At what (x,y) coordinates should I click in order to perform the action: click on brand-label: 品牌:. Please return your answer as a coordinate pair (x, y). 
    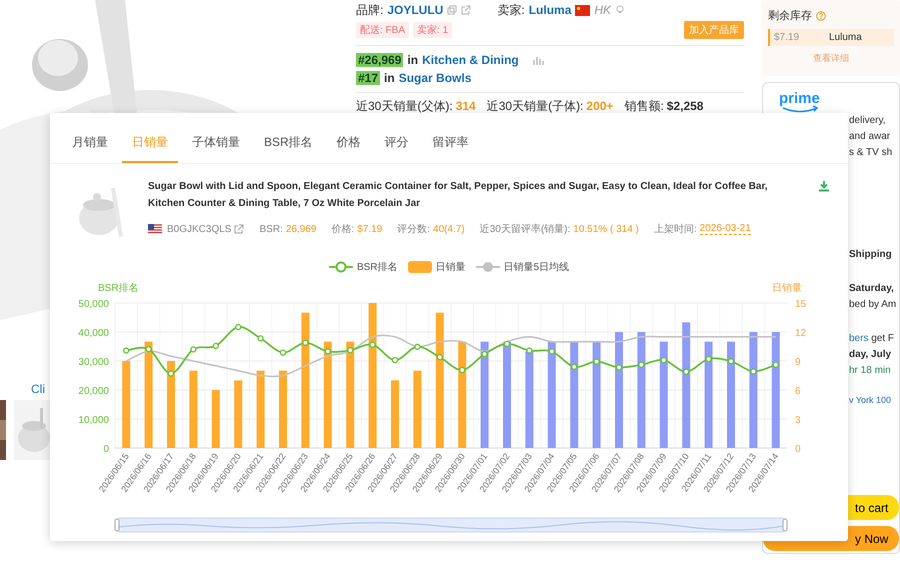
    Looking at the image, I should click on (370, 10).